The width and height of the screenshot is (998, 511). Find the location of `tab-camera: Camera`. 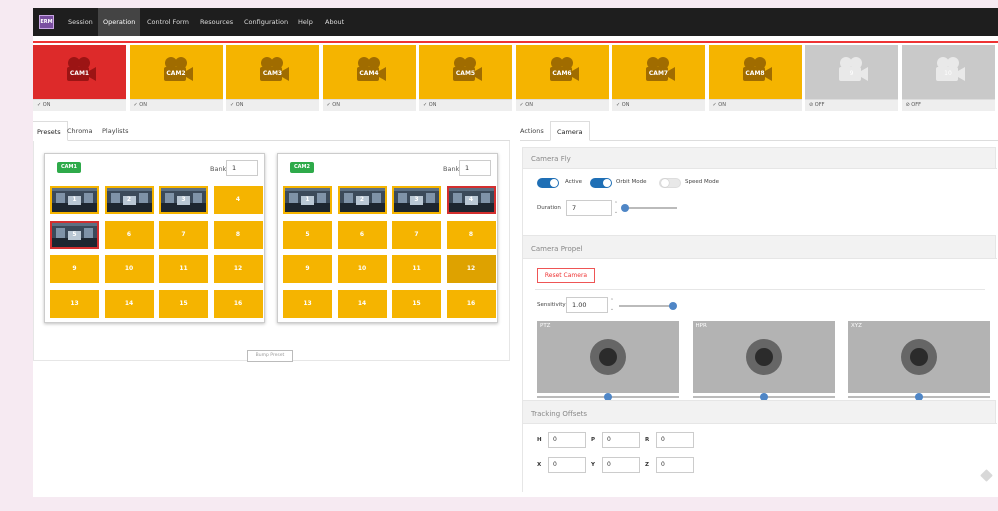

tab-camera: Camera is located at coordinates (570, 131).